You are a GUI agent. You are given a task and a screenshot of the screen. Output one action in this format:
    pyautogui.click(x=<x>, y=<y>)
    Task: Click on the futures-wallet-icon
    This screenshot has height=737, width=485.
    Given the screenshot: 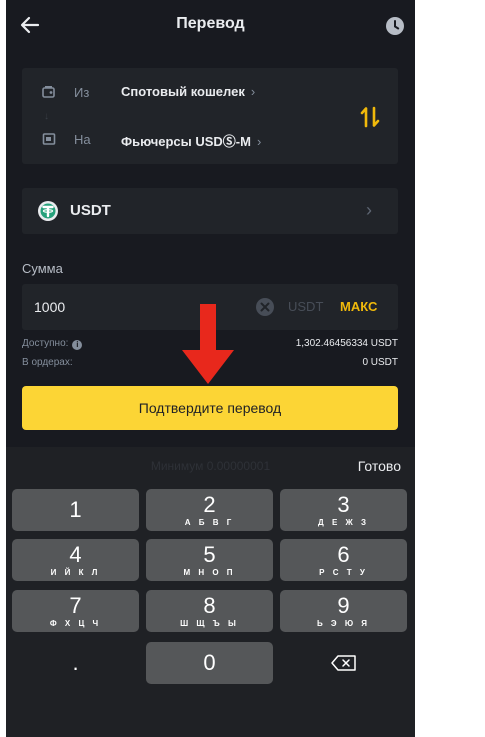 What is the action you would take?
    pyautogui.click(x=49, y=139)
    